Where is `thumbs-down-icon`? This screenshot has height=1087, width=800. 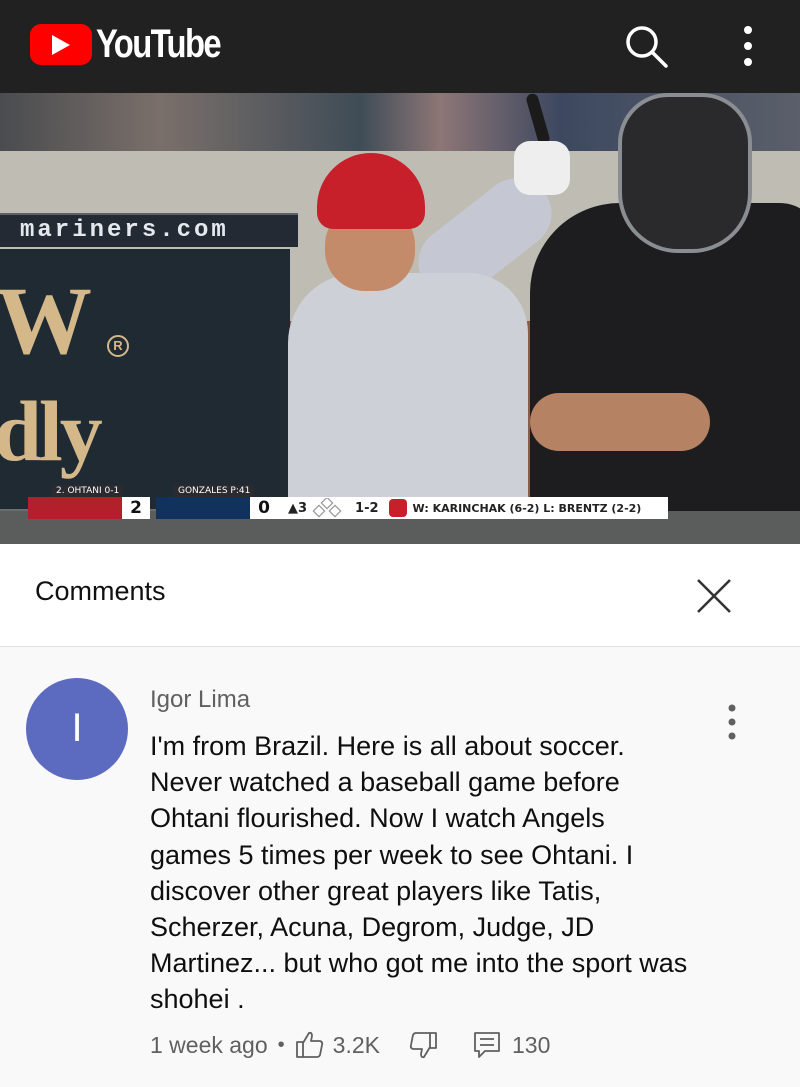
thumbs-down-icon is located at coordinates (423, 1045).